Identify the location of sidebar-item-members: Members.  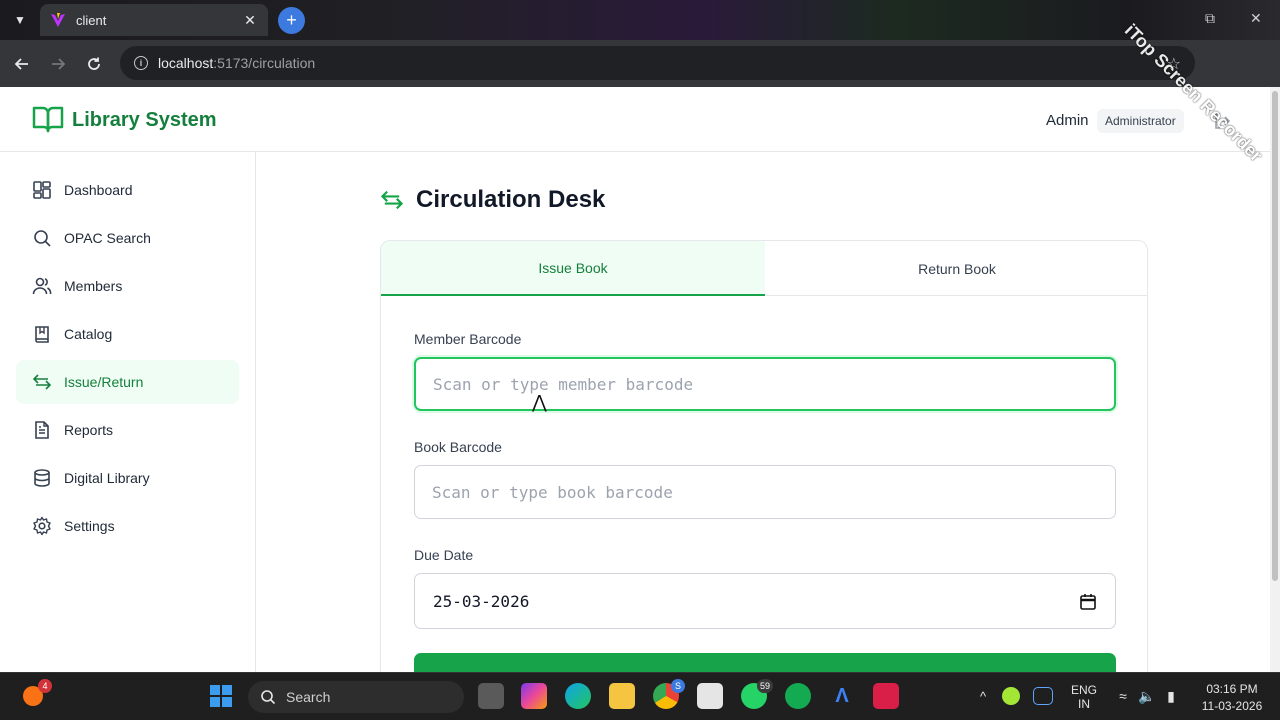
(127, 286).